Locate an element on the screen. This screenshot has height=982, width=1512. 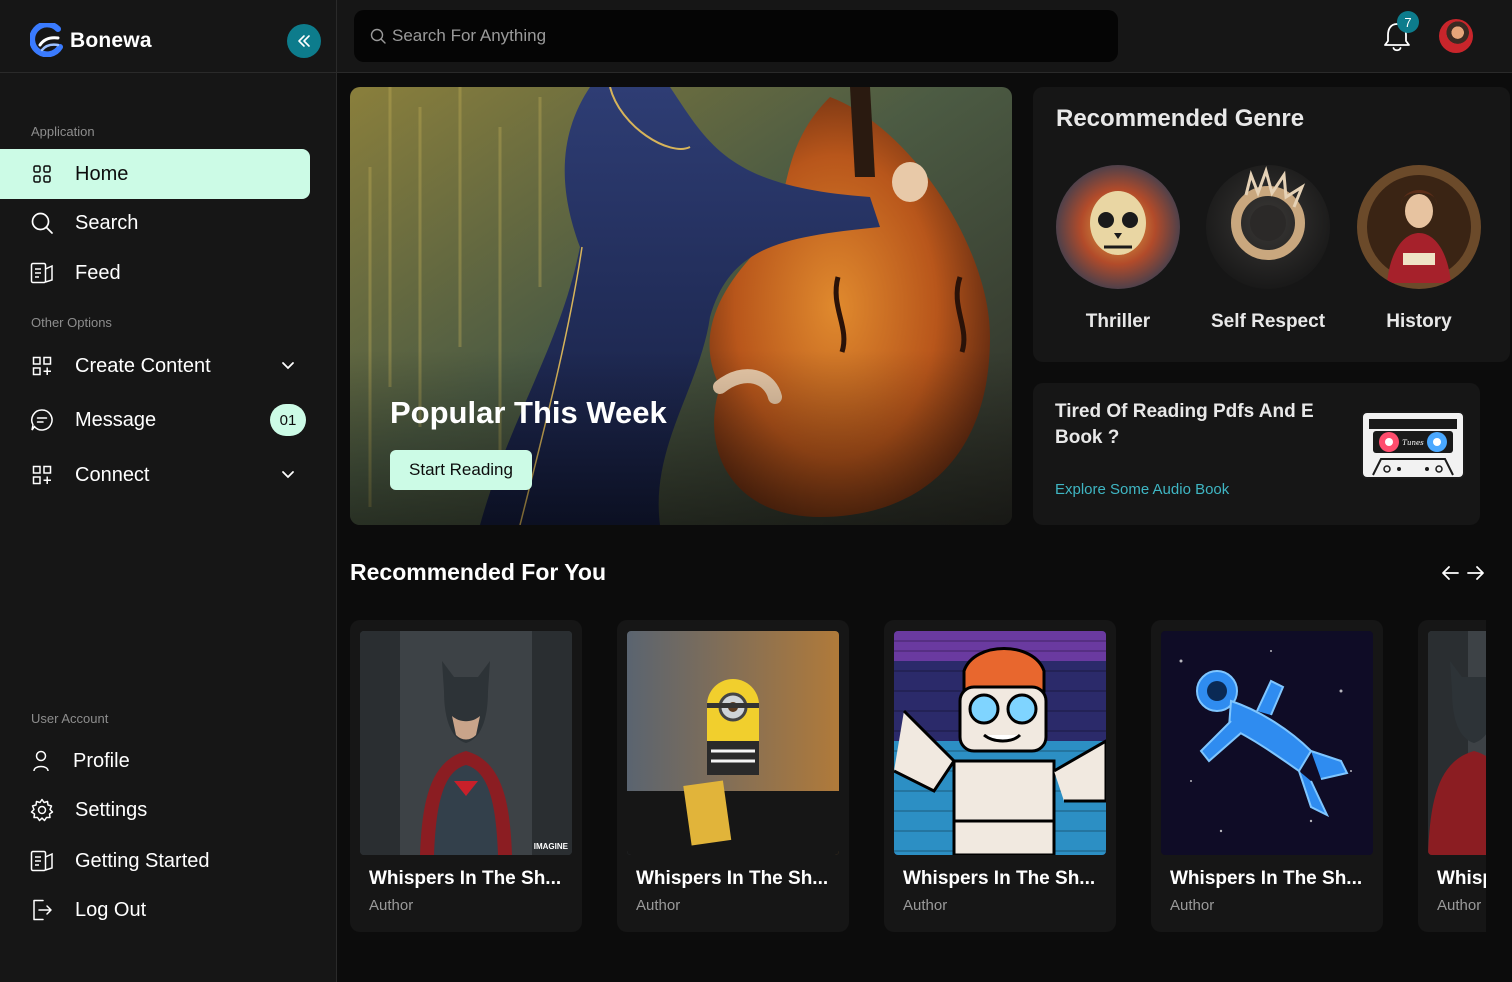
genre-self-respect-image is located at coordinates (1268, 227).